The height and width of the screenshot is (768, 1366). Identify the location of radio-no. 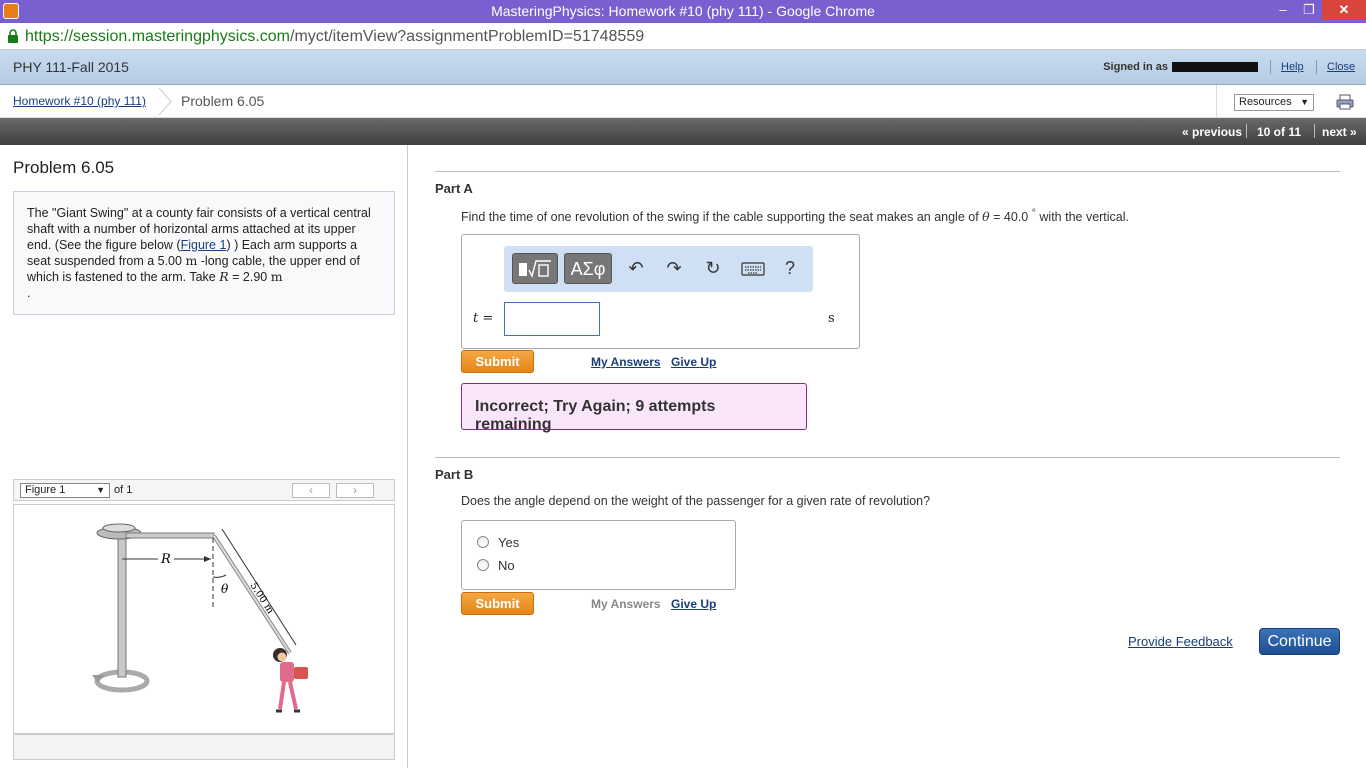
(483, 565).